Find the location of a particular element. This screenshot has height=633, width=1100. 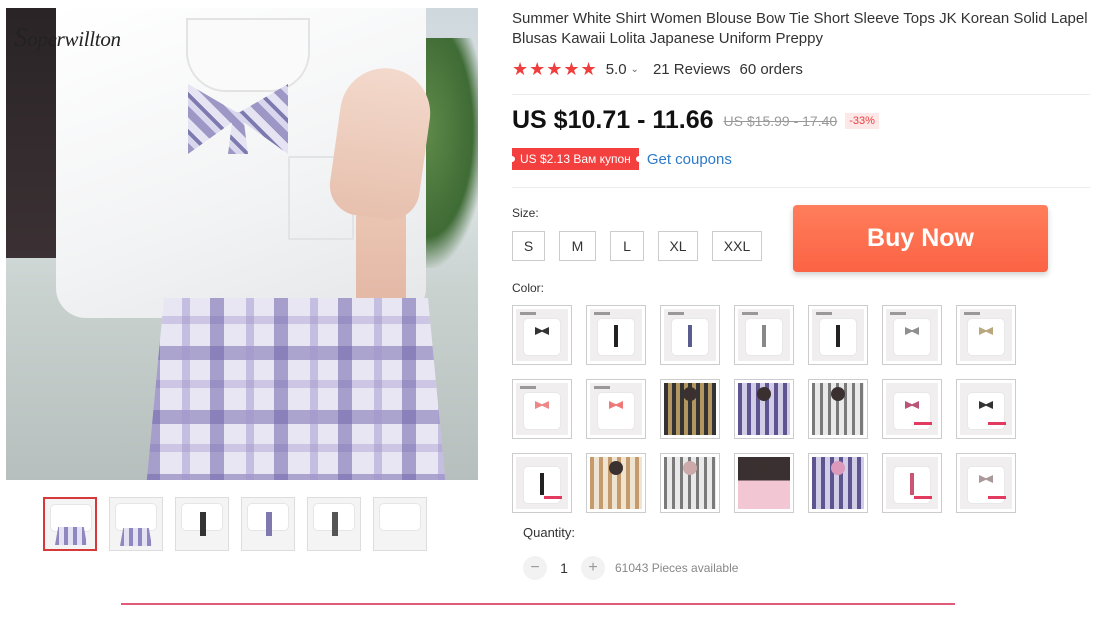

size-option-xl: XL is located at coordinates (678, 246).